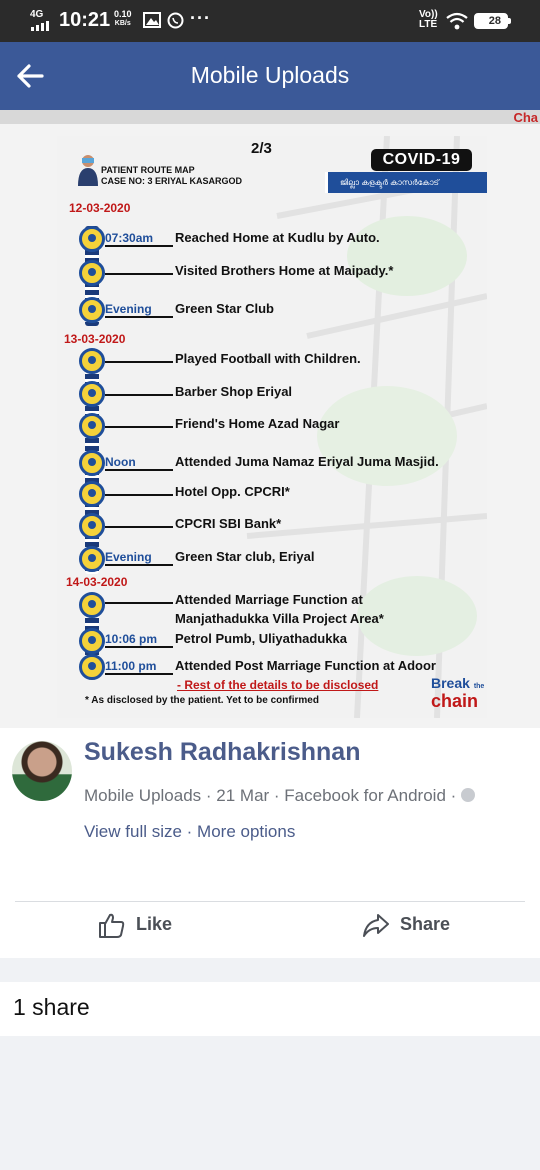  What do you see at coordinates (525, 117) in the screenshot?
I see `background-chain-text: Cha` at bounding box center [525, 117].